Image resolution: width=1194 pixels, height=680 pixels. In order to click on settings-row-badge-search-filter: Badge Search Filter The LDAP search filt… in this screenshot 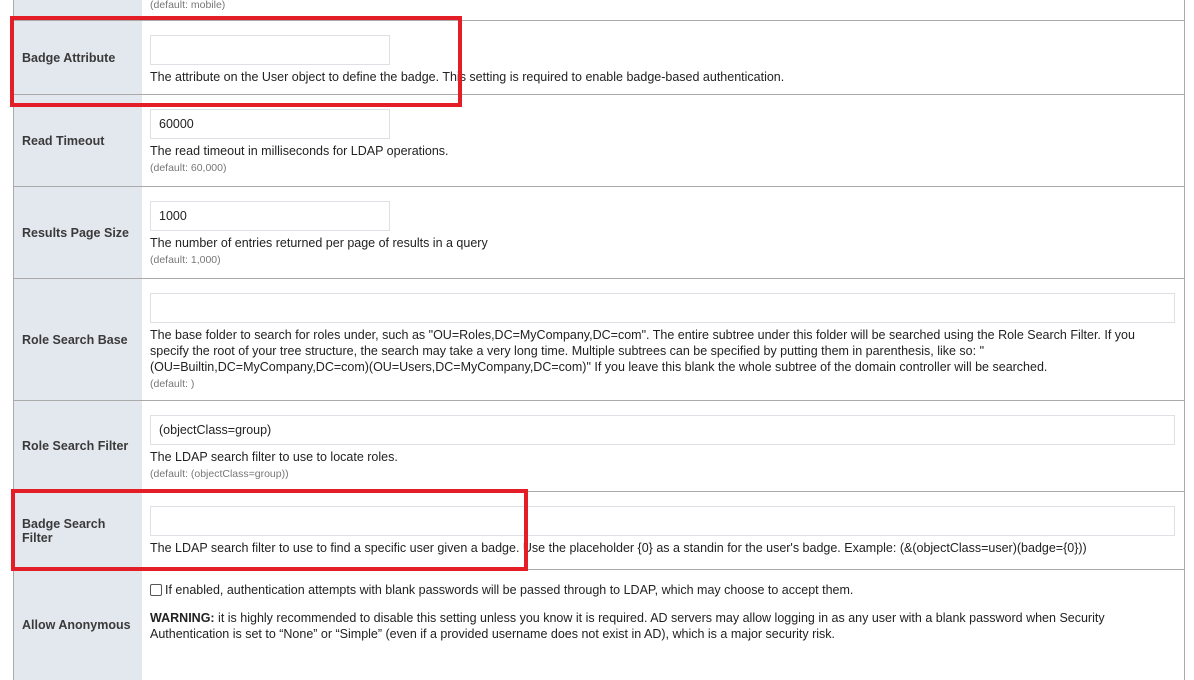, I will do `click(599, 531)`.